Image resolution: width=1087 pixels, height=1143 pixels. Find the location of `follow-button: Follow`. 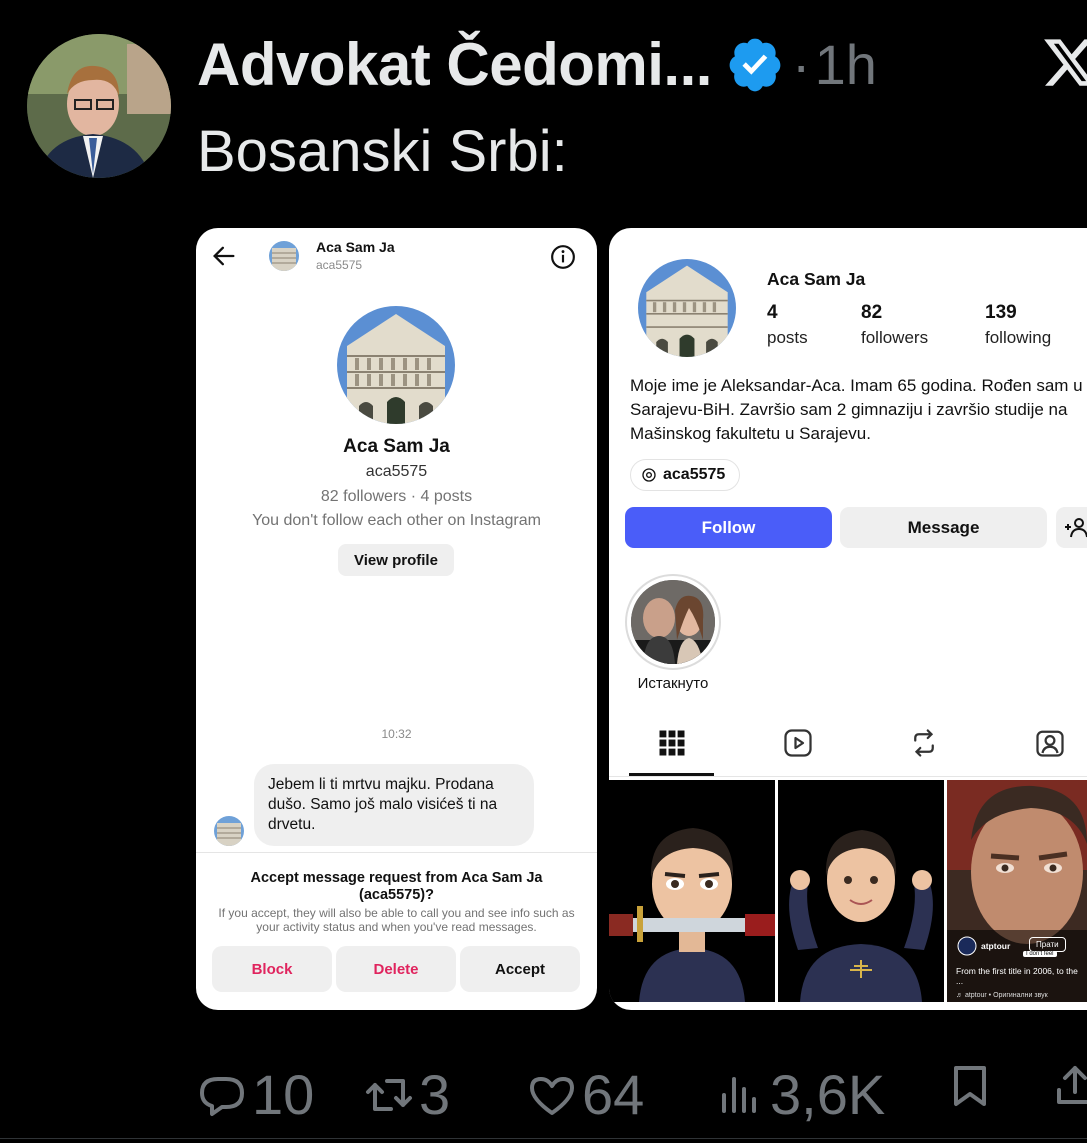

follow-button: Follow is located at coordinates (728, 527).